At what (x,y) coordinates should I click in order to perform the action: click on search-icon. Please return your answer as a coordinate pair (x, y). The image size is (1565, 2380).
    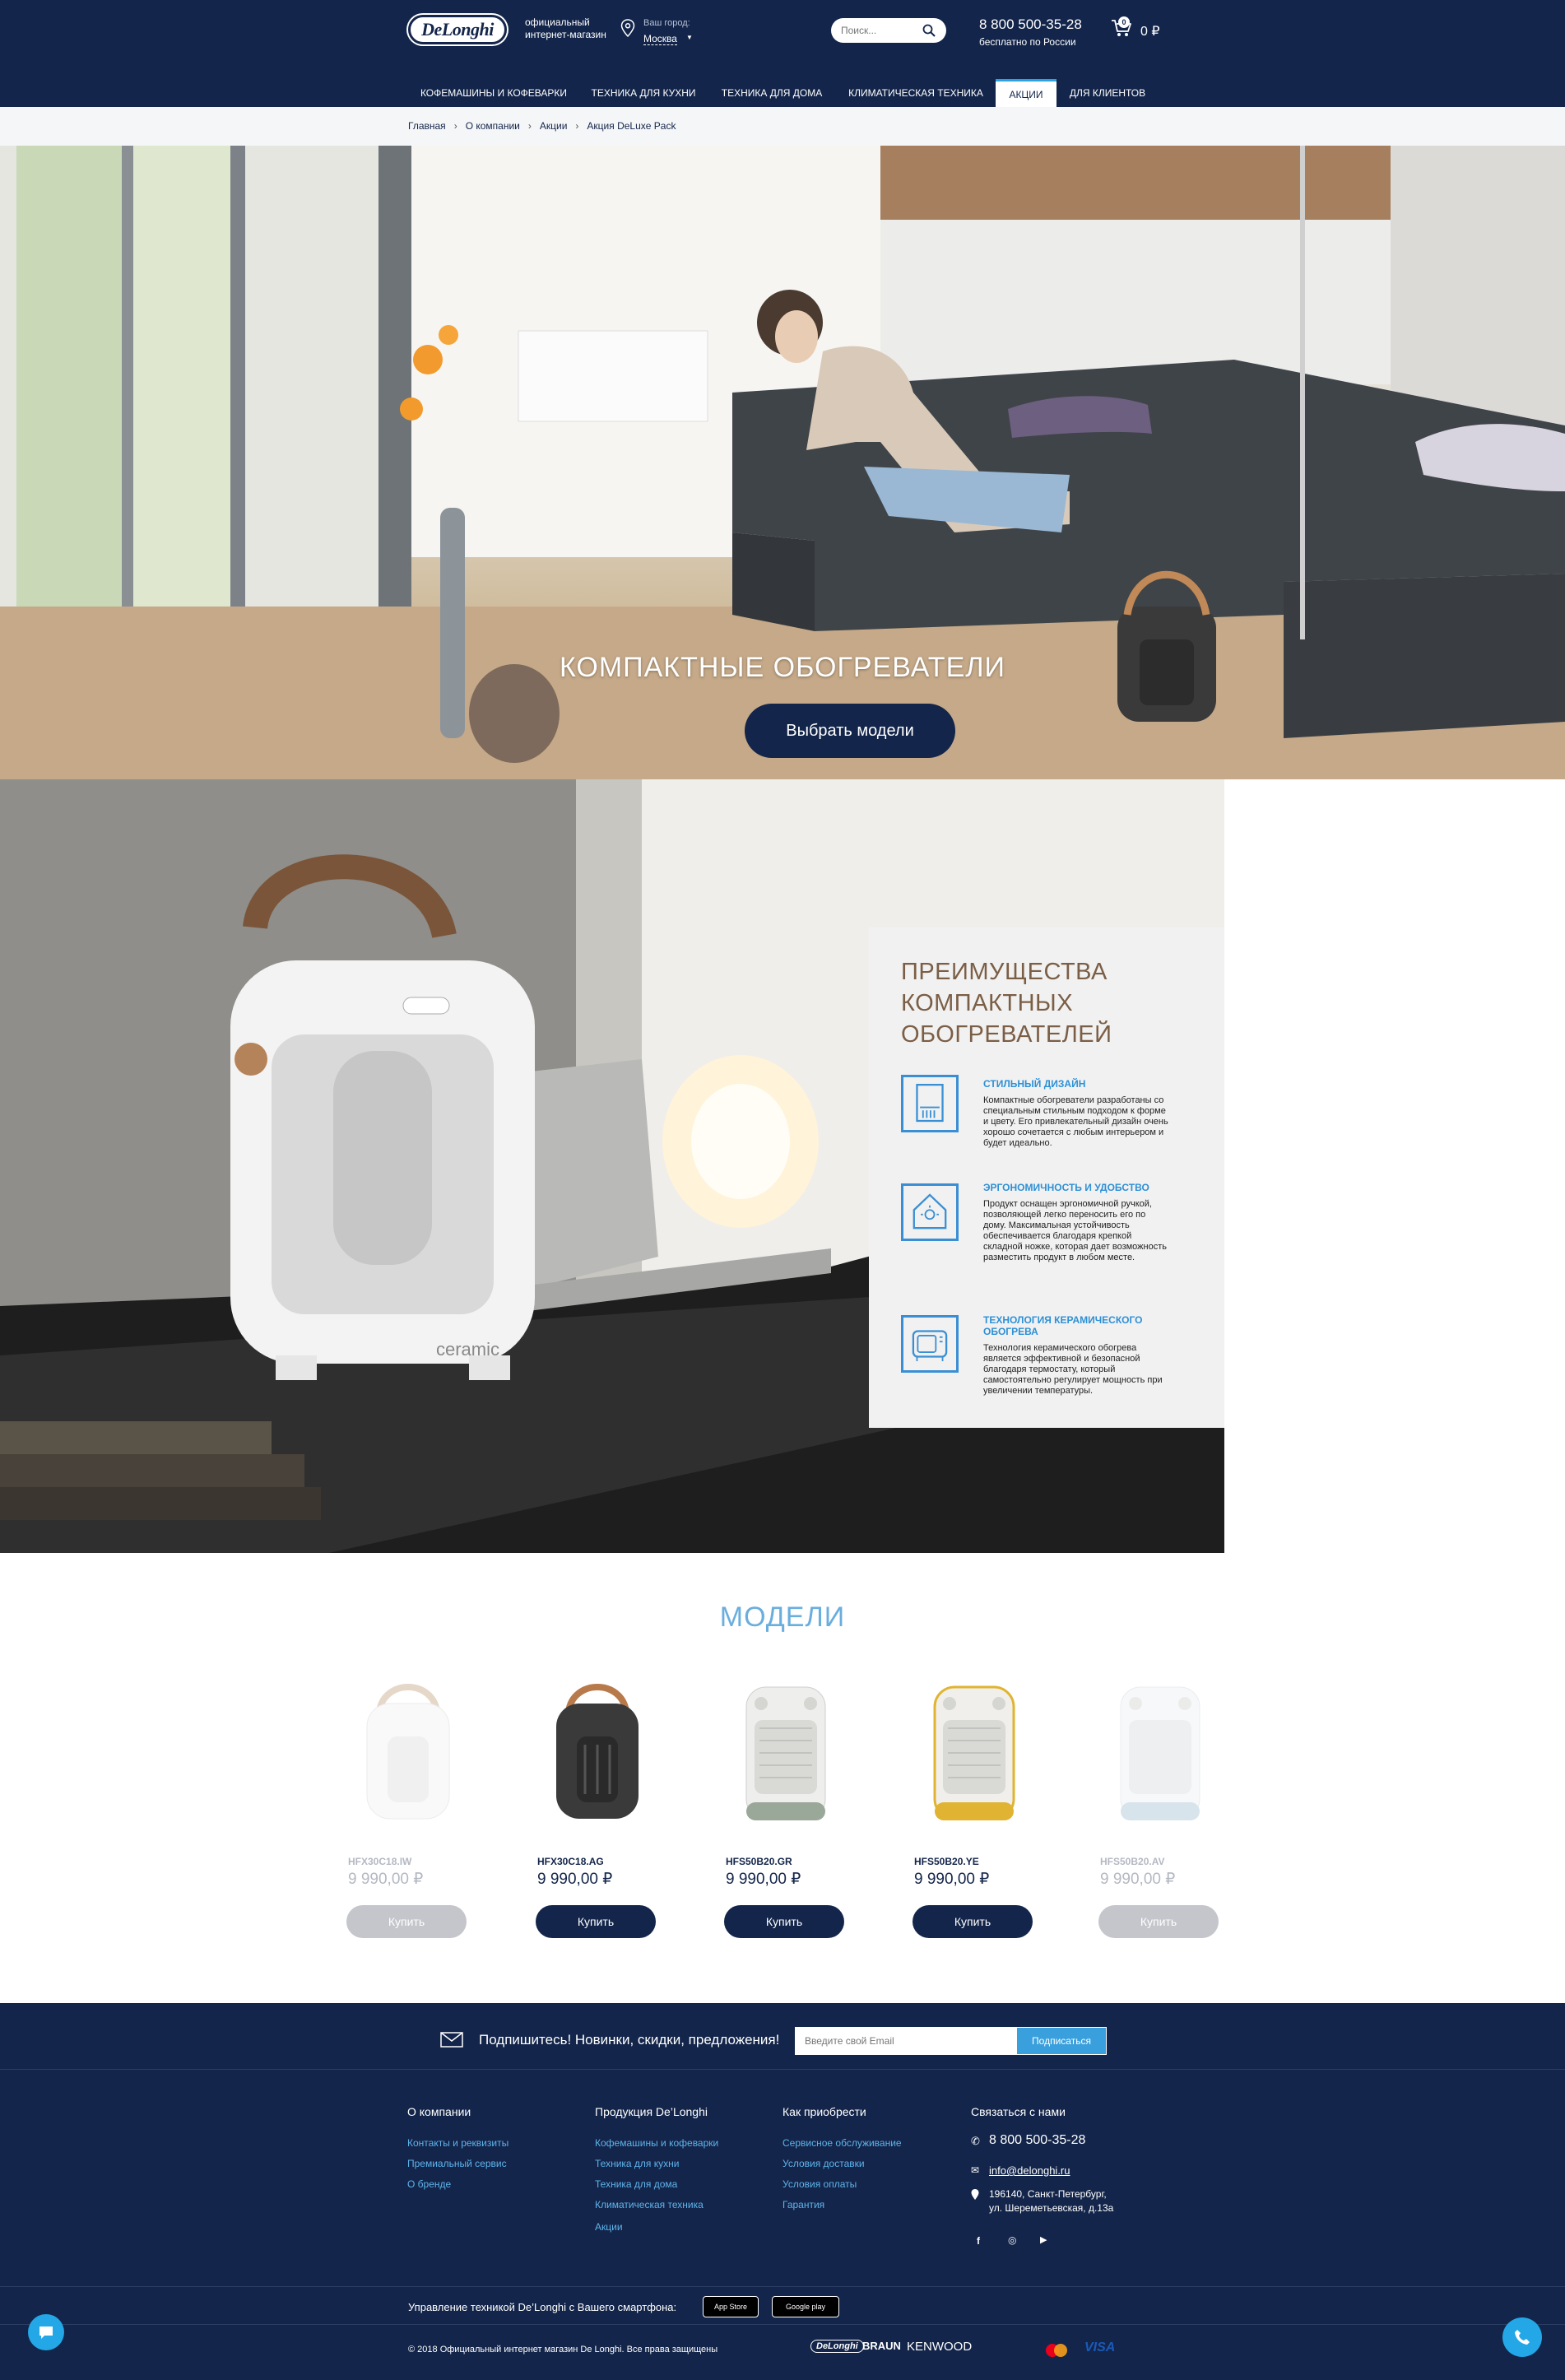
    Looking at the image, I should click on (929, 30).